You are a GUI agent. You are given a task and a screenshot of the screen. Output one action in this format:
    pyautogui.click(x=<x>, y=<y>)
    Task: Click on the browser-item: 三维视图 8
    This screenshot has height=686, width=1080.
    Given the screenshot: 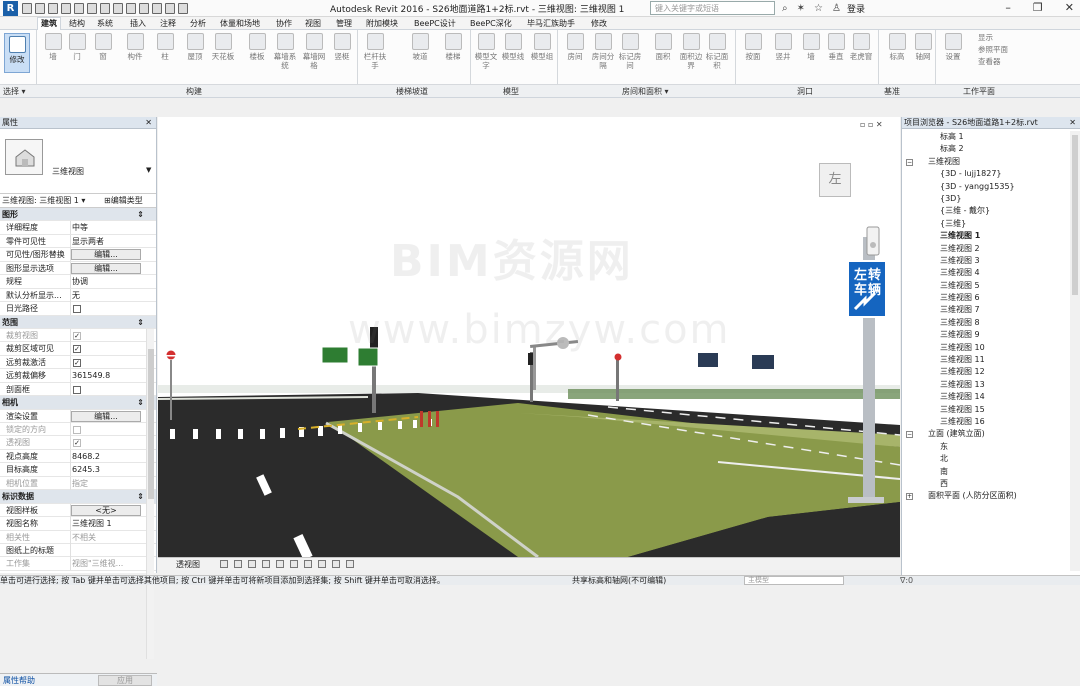 What is the action you would take?
    pyautogui.click(x=991, y=323)
    